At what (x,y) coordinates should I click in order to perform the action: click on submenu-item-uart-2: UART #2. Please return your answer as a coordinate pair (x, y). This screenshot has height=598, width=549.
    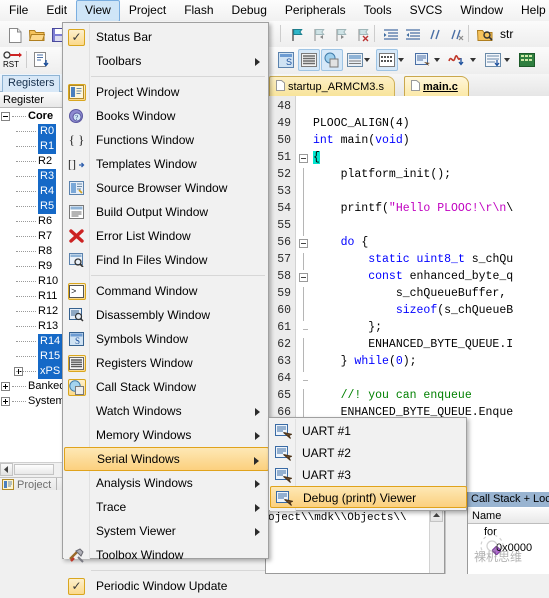
    Looking at the image, I should click on (368, 453).